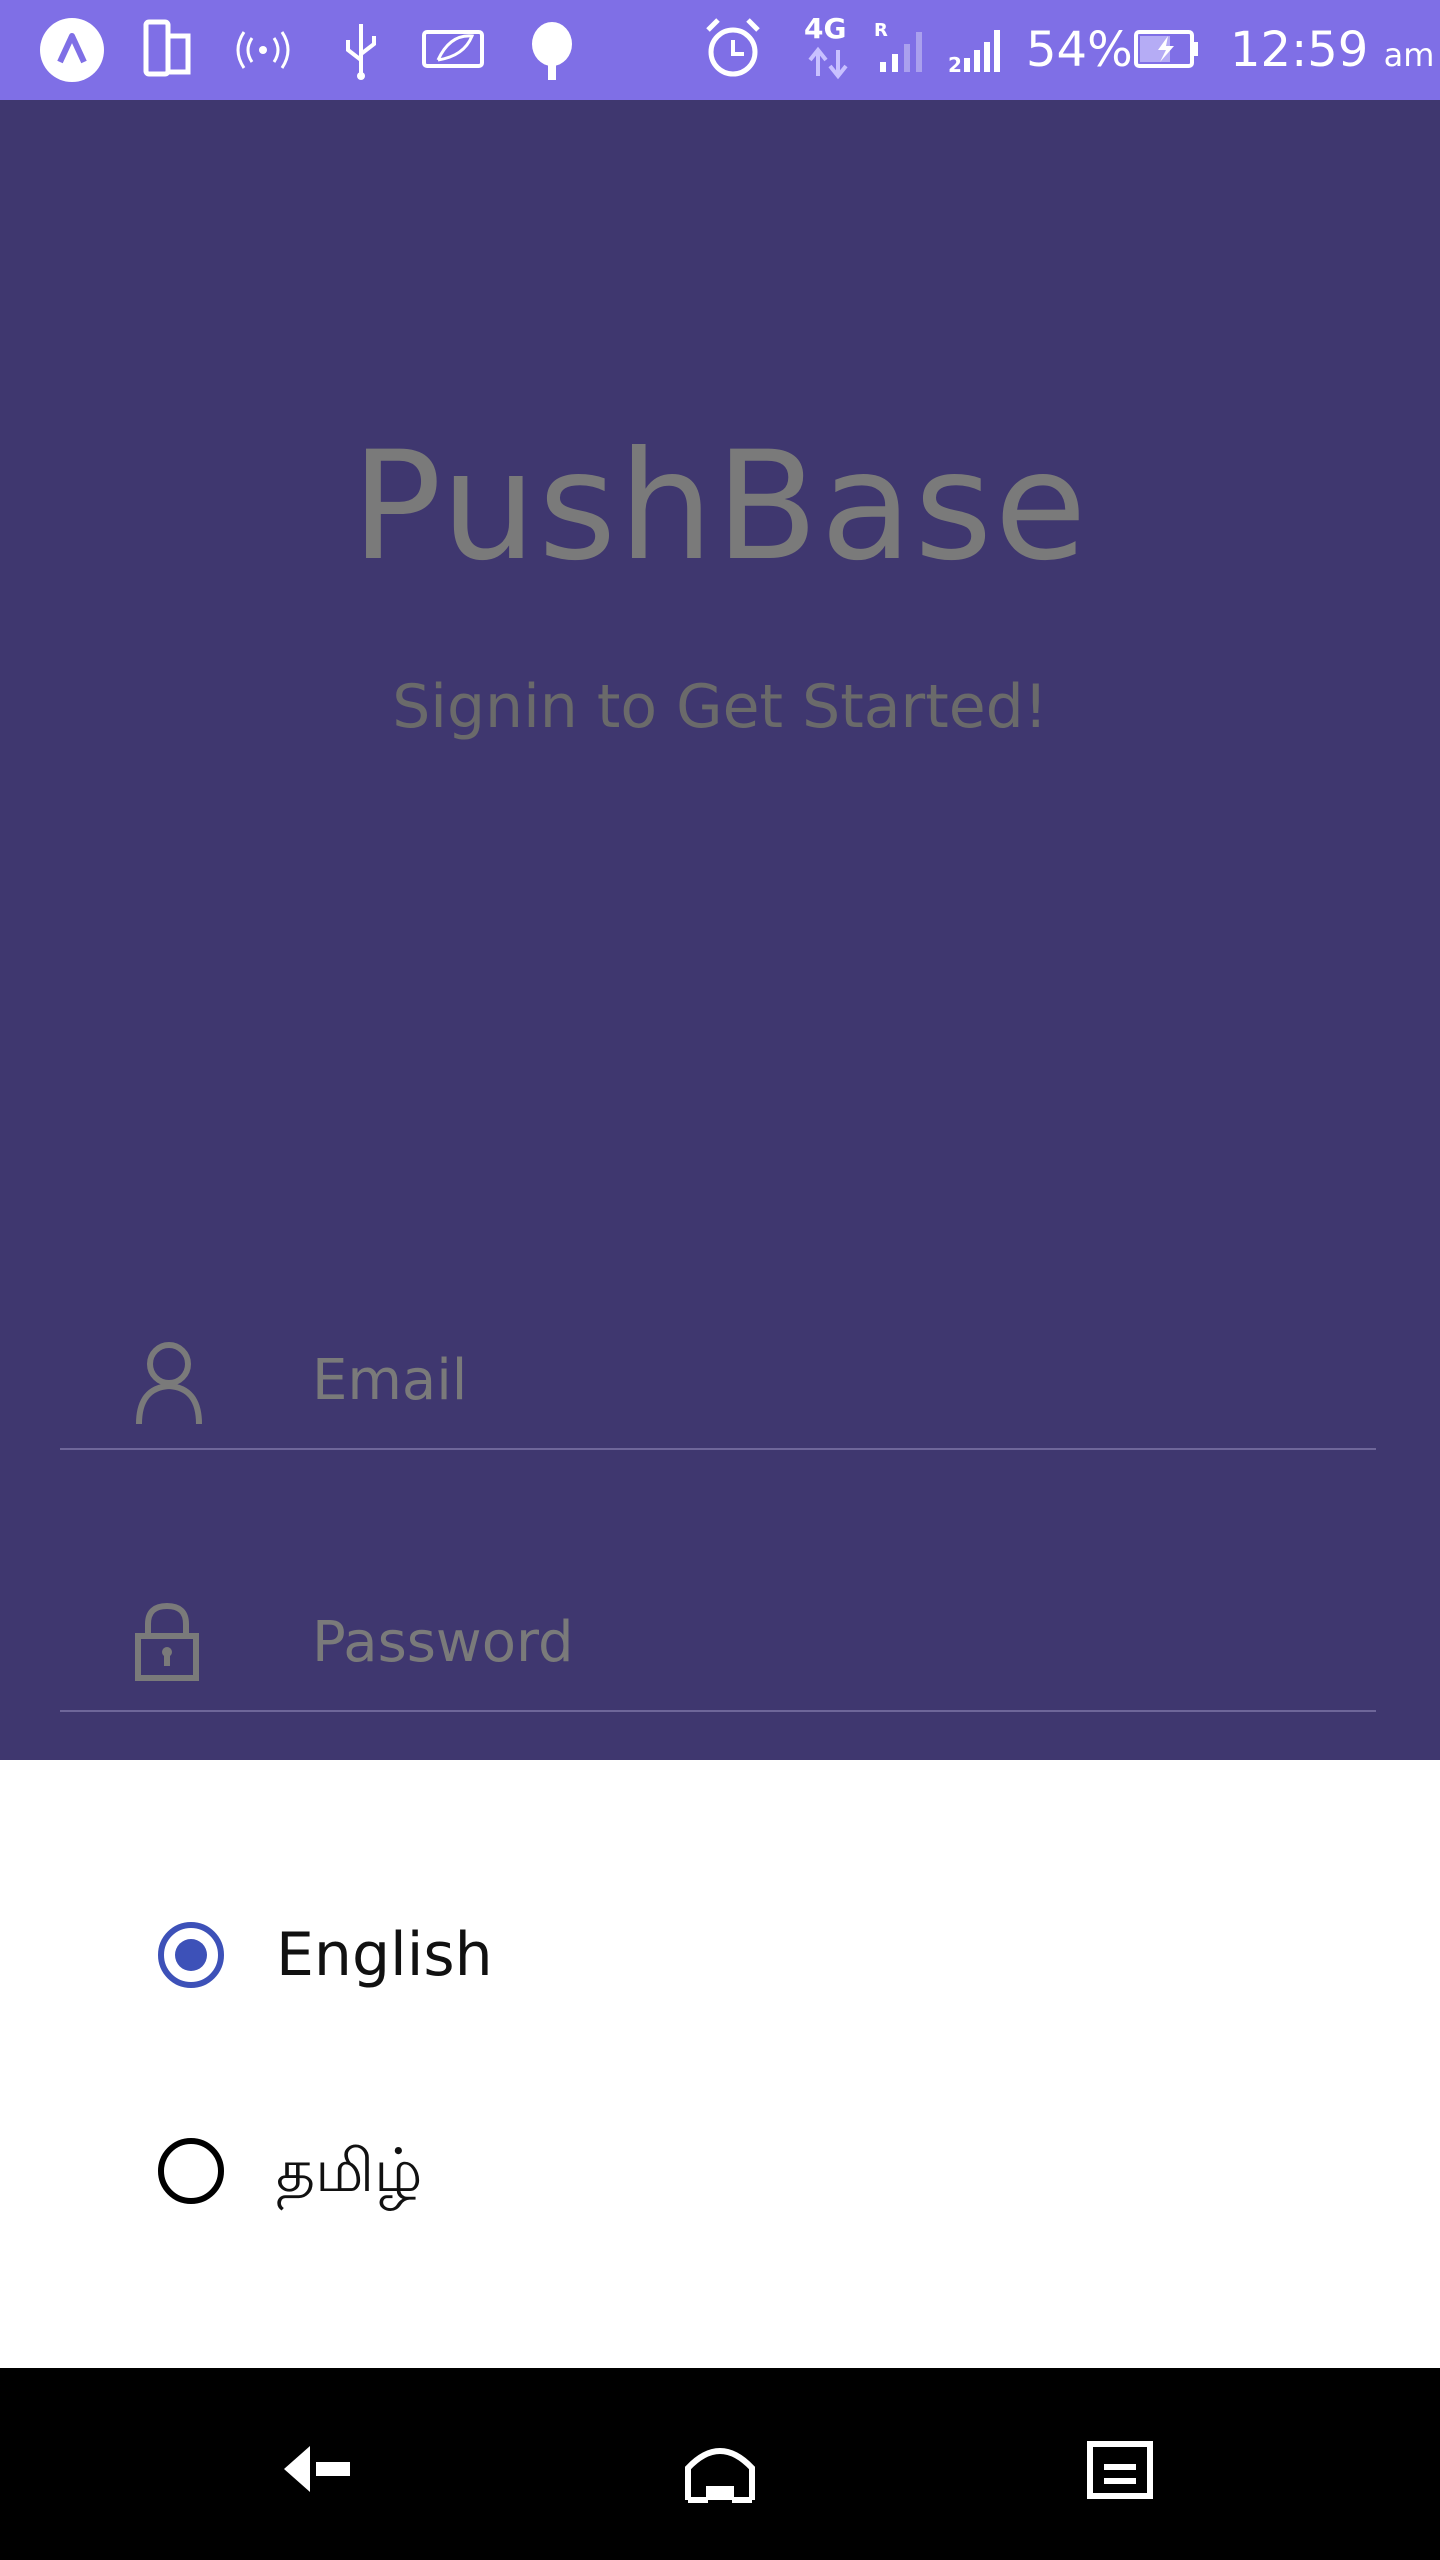 The width and height of the screenshot is (1440, 2560). I want to click on language-option-english: English, so click(358, 1959).